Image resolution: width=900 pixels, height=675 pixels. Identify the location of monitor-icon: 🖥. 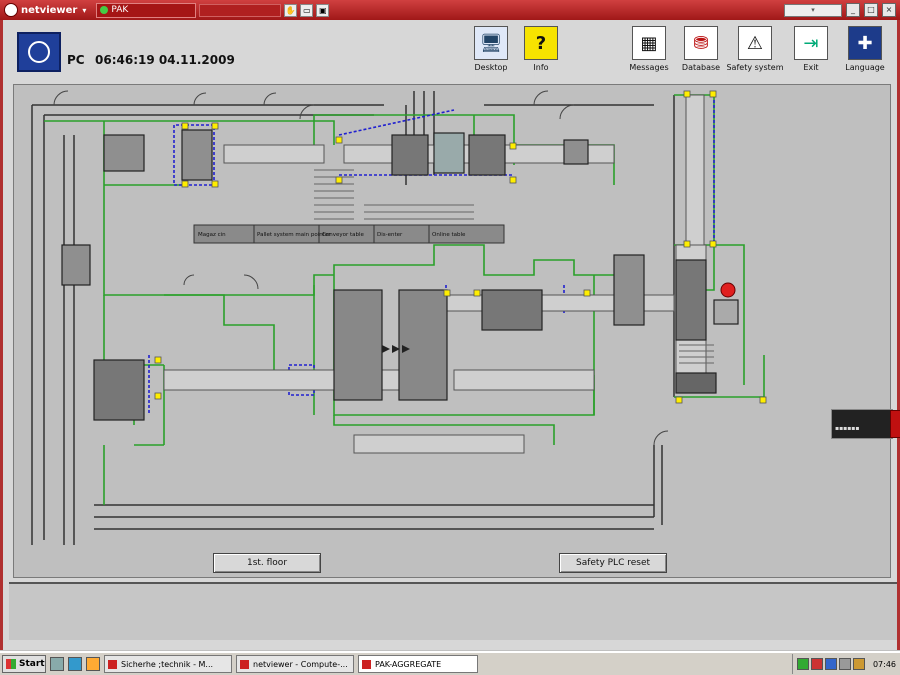
(491, 43).